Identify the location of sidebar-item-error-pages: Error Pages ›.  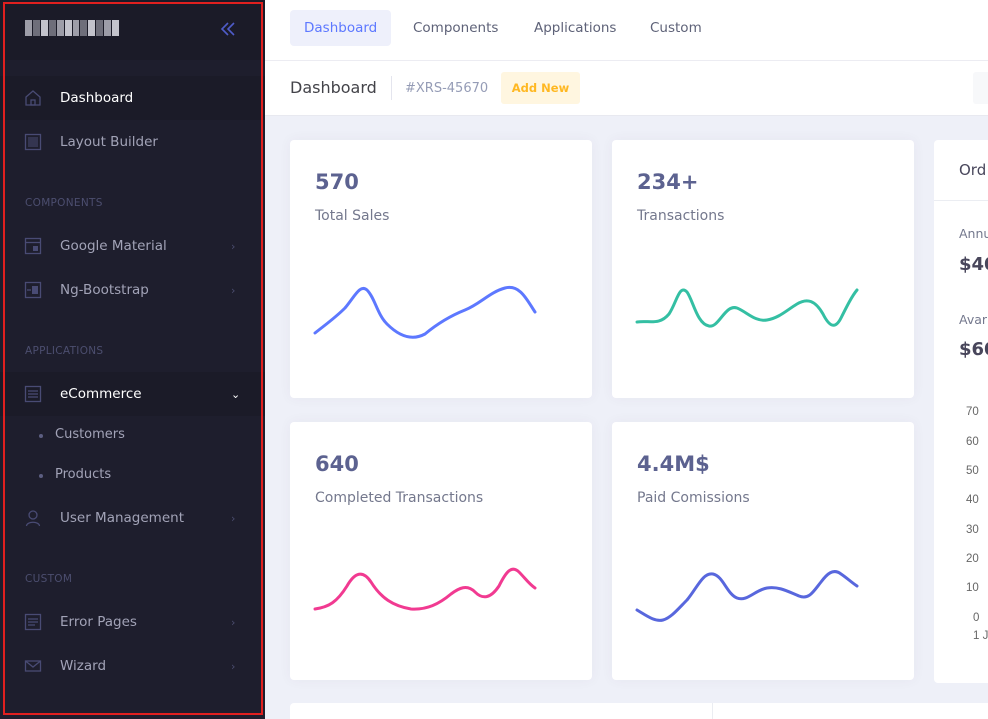
(132, 622).